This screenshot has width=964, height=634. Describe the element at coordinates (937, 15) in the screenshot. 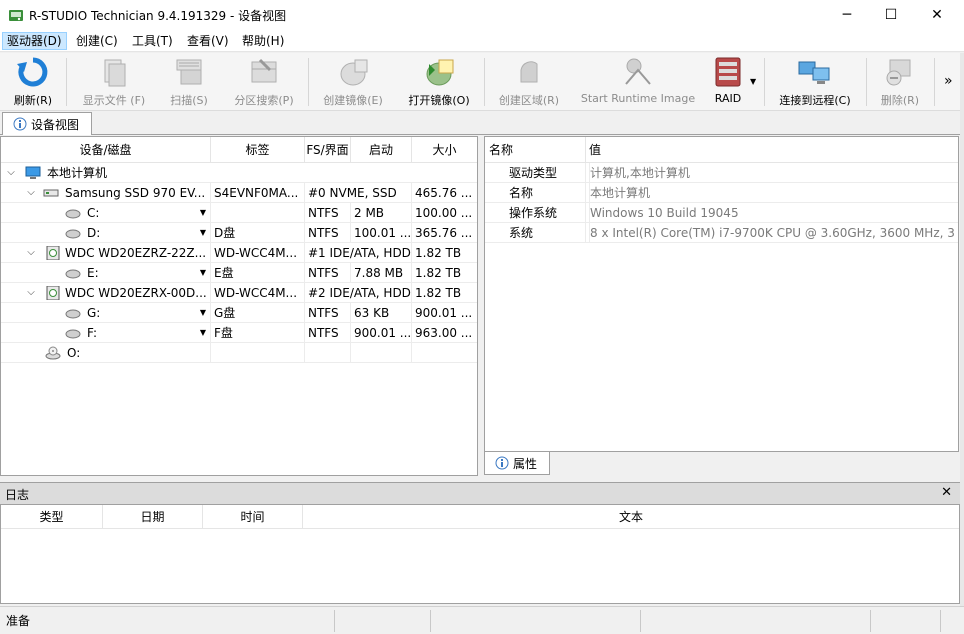

I see `close-window-button: ✕` at that location.